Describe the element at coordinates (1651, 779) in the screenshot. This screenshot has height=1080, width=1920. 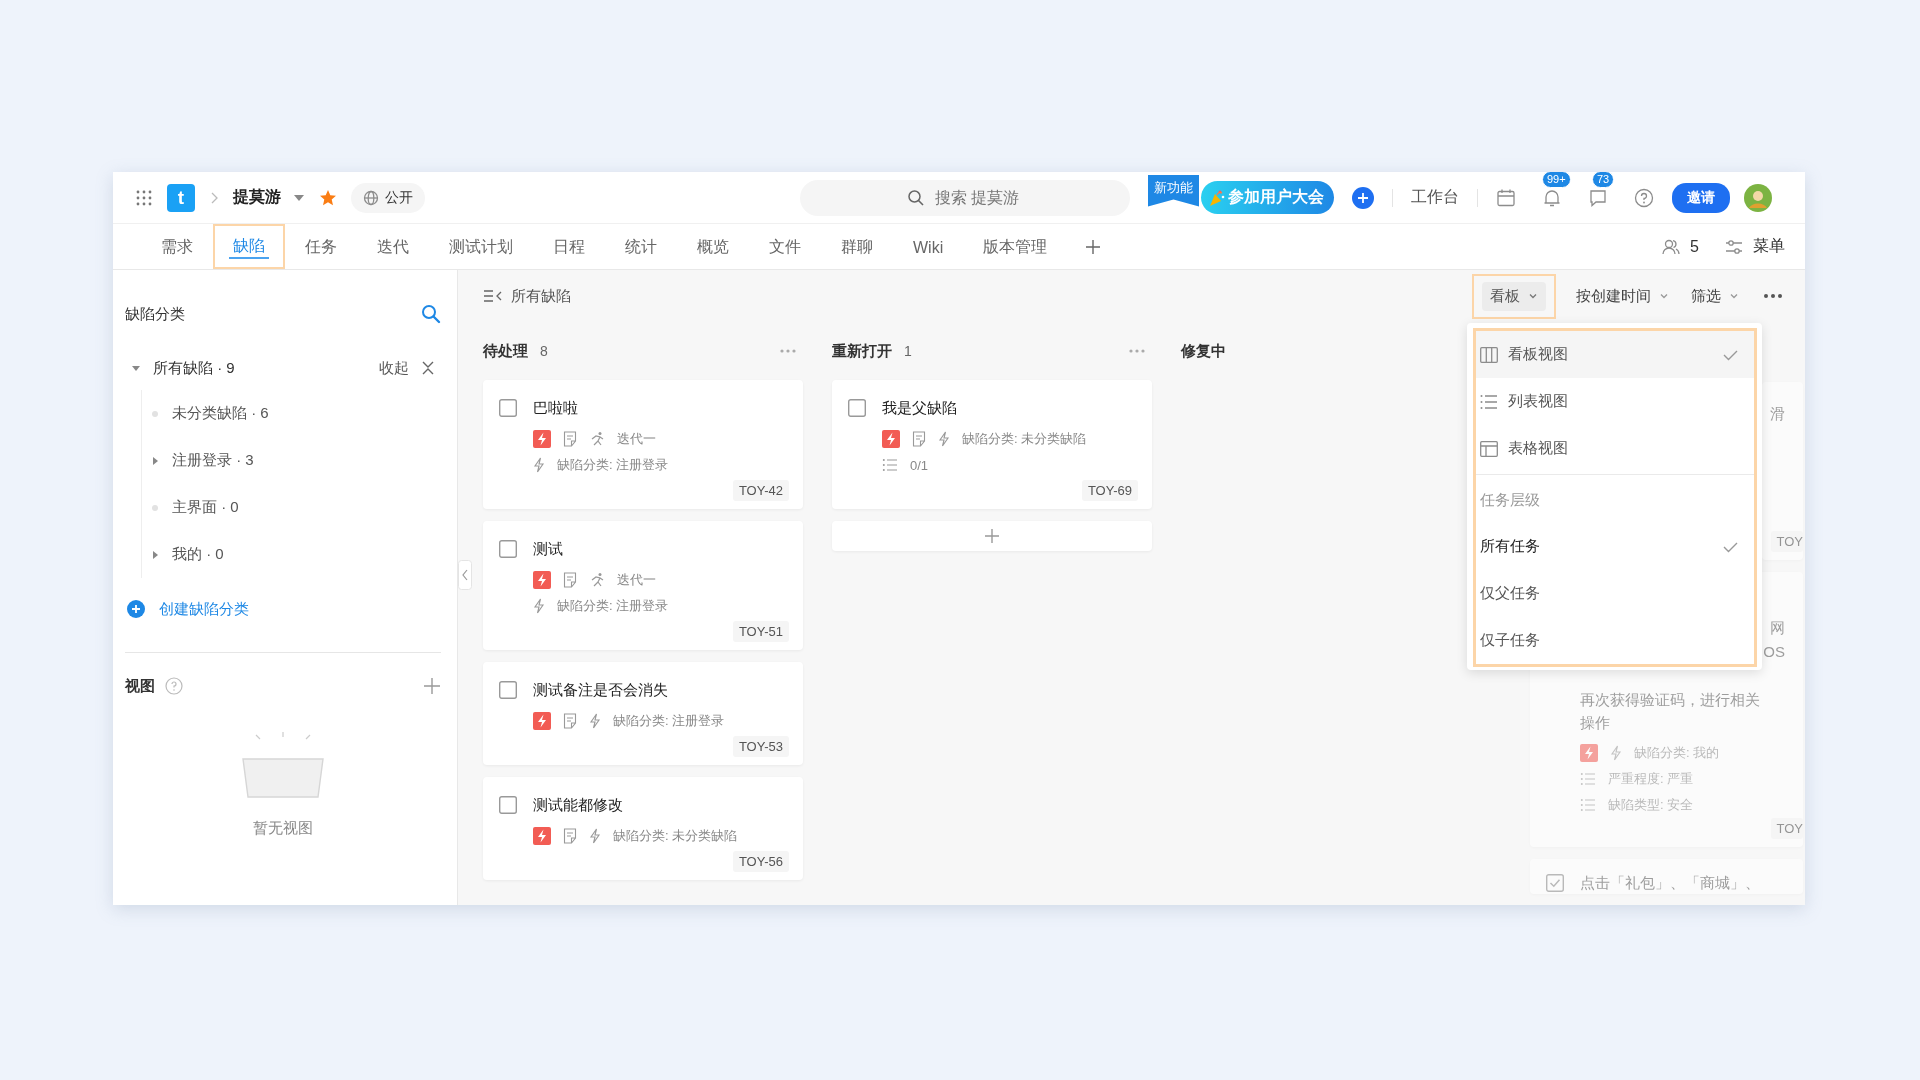
I see `card-meta-text: 严重程度: 严重` at that location.